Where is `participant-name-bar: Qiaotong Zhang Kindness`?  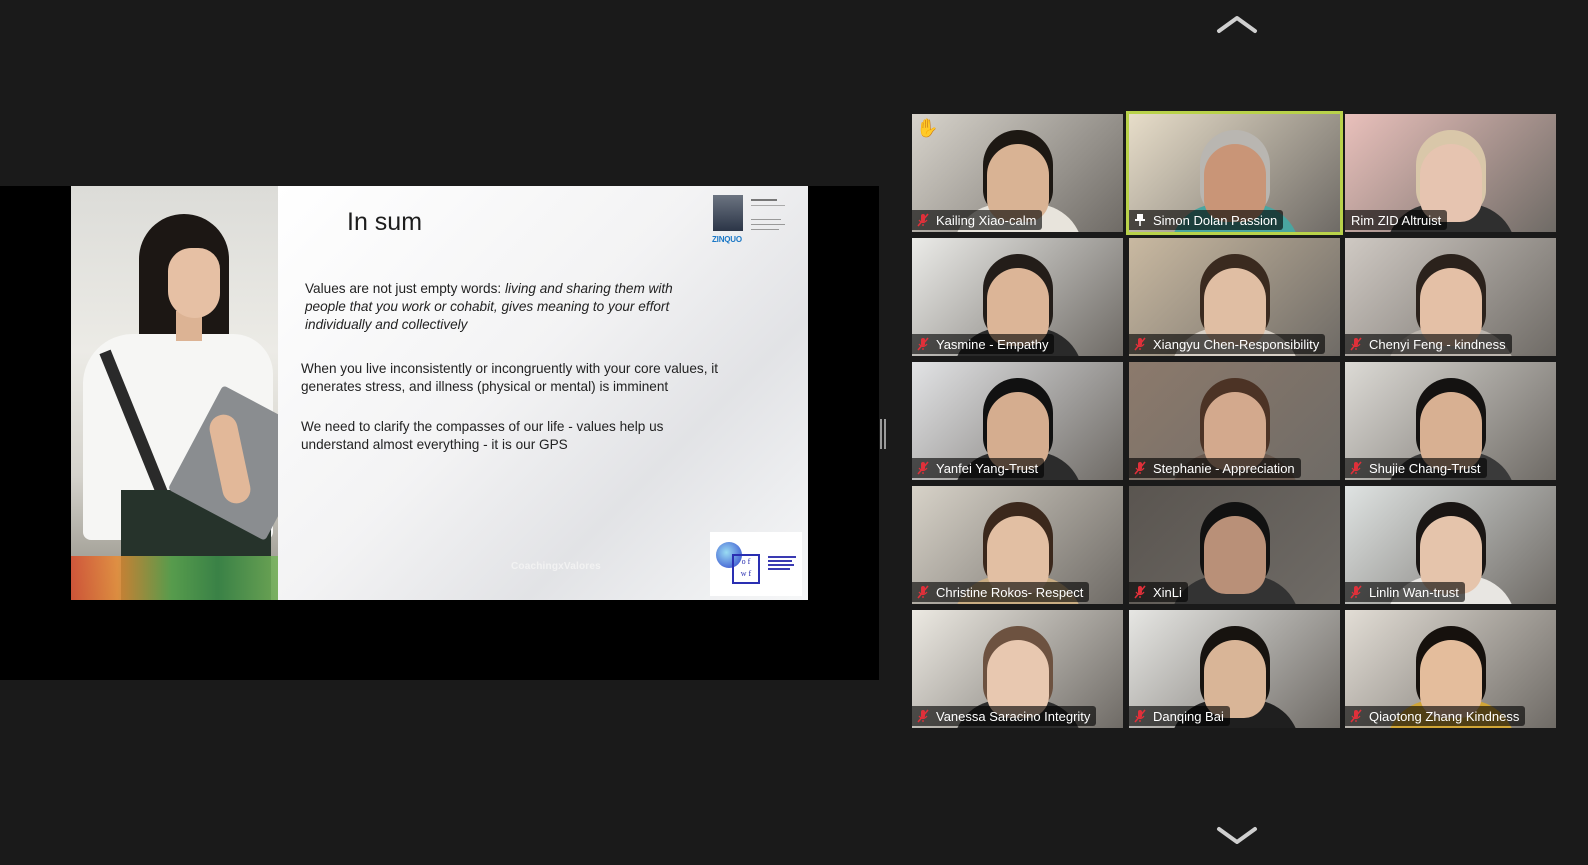
participant-name-bar: Qiaotong Zhang Kindness is located at coordinates (1435, 716).